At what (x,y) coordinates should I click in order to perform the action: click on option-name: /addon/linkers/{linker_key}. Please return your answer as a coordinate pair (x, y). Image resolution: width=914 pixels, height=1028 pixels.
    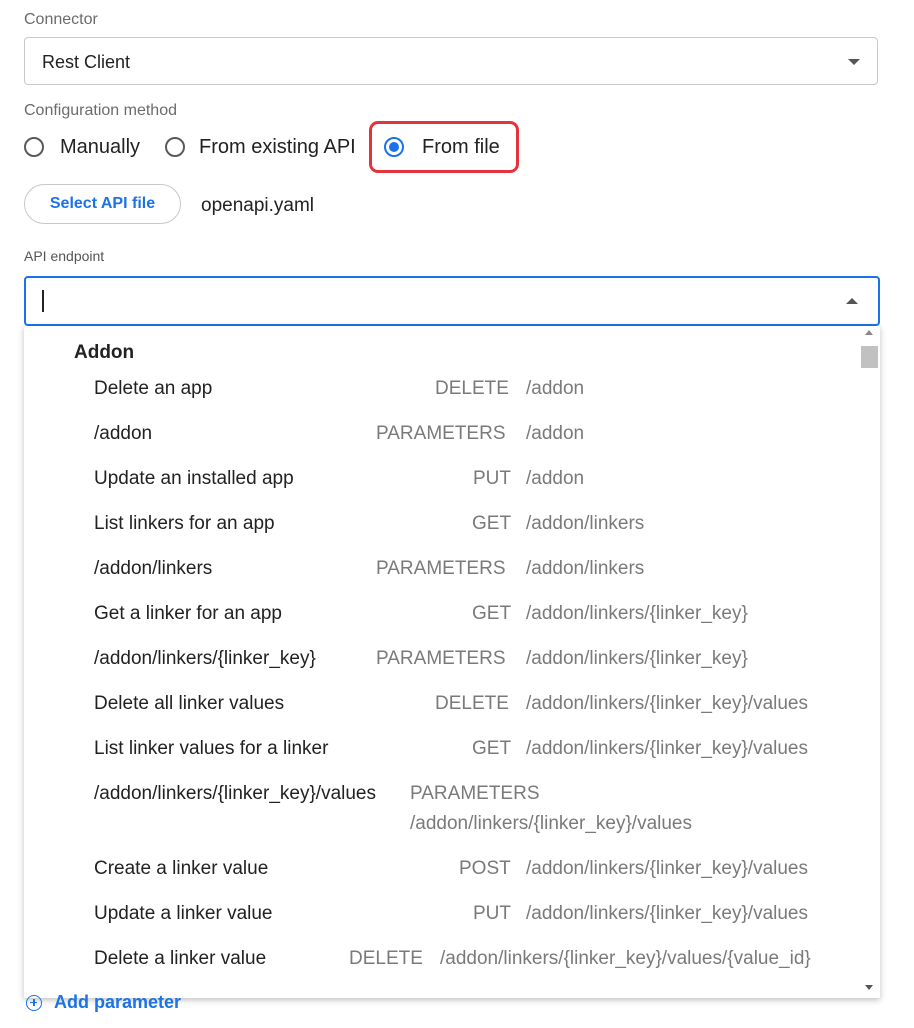
    Looking at the image, I should click on (205, 658).